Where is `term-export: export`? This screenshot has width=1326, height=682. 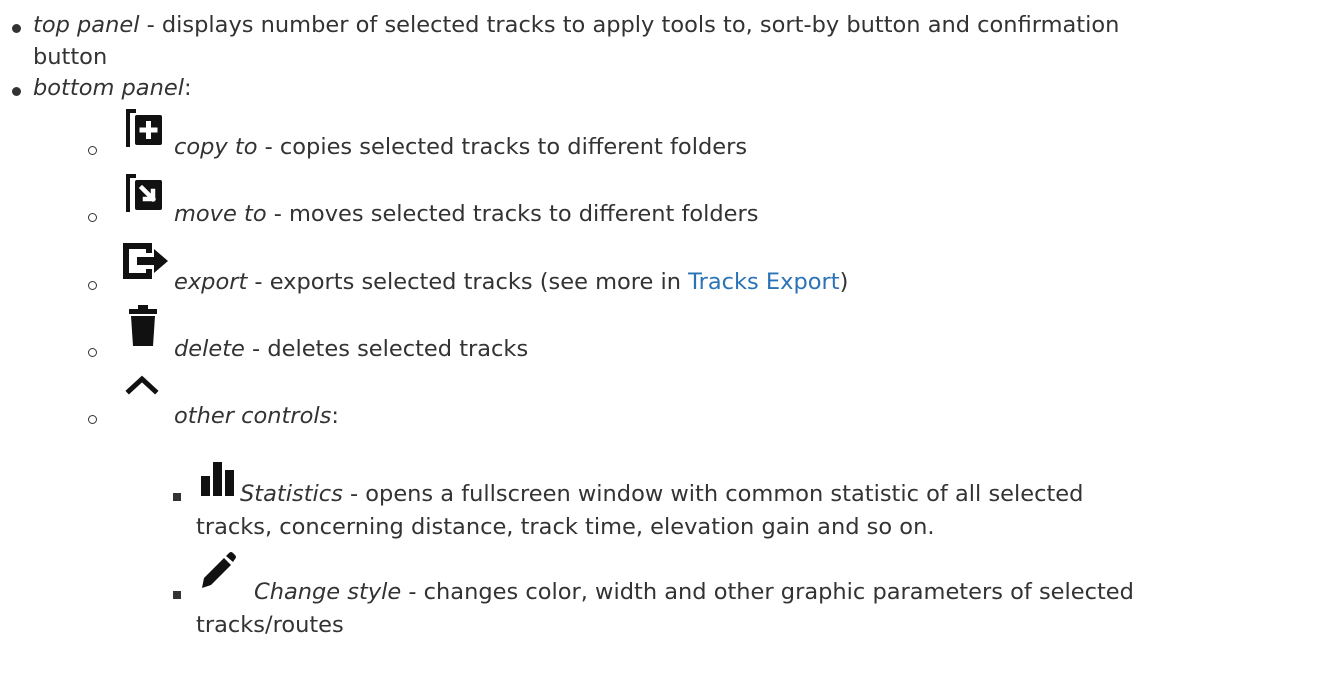
term-export: export is located at coordinates (211, 282).